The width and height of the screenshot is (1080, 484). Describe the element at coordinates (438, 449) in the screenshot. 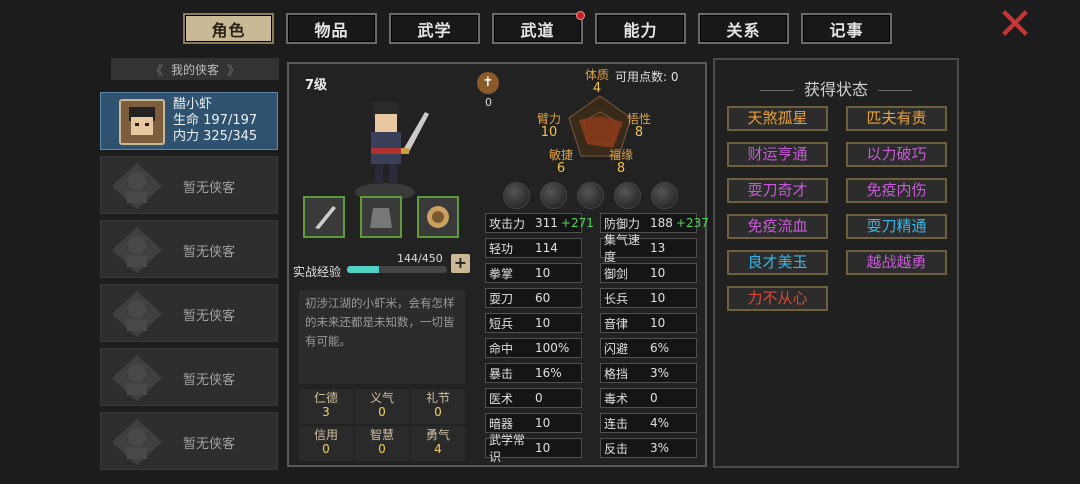

I see `virtue-value: 4` at that location.